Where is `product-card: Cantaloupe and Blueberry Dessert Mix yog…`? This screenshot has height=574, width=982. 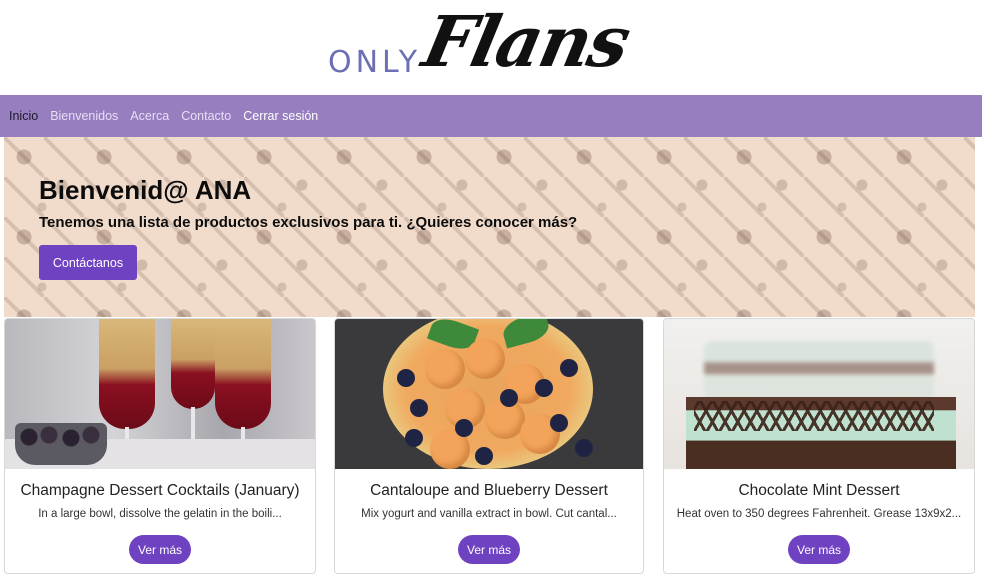 product-card: Cantaloupe and Blueberry Dessert Mix yog… is located at coordinates (489, 446).